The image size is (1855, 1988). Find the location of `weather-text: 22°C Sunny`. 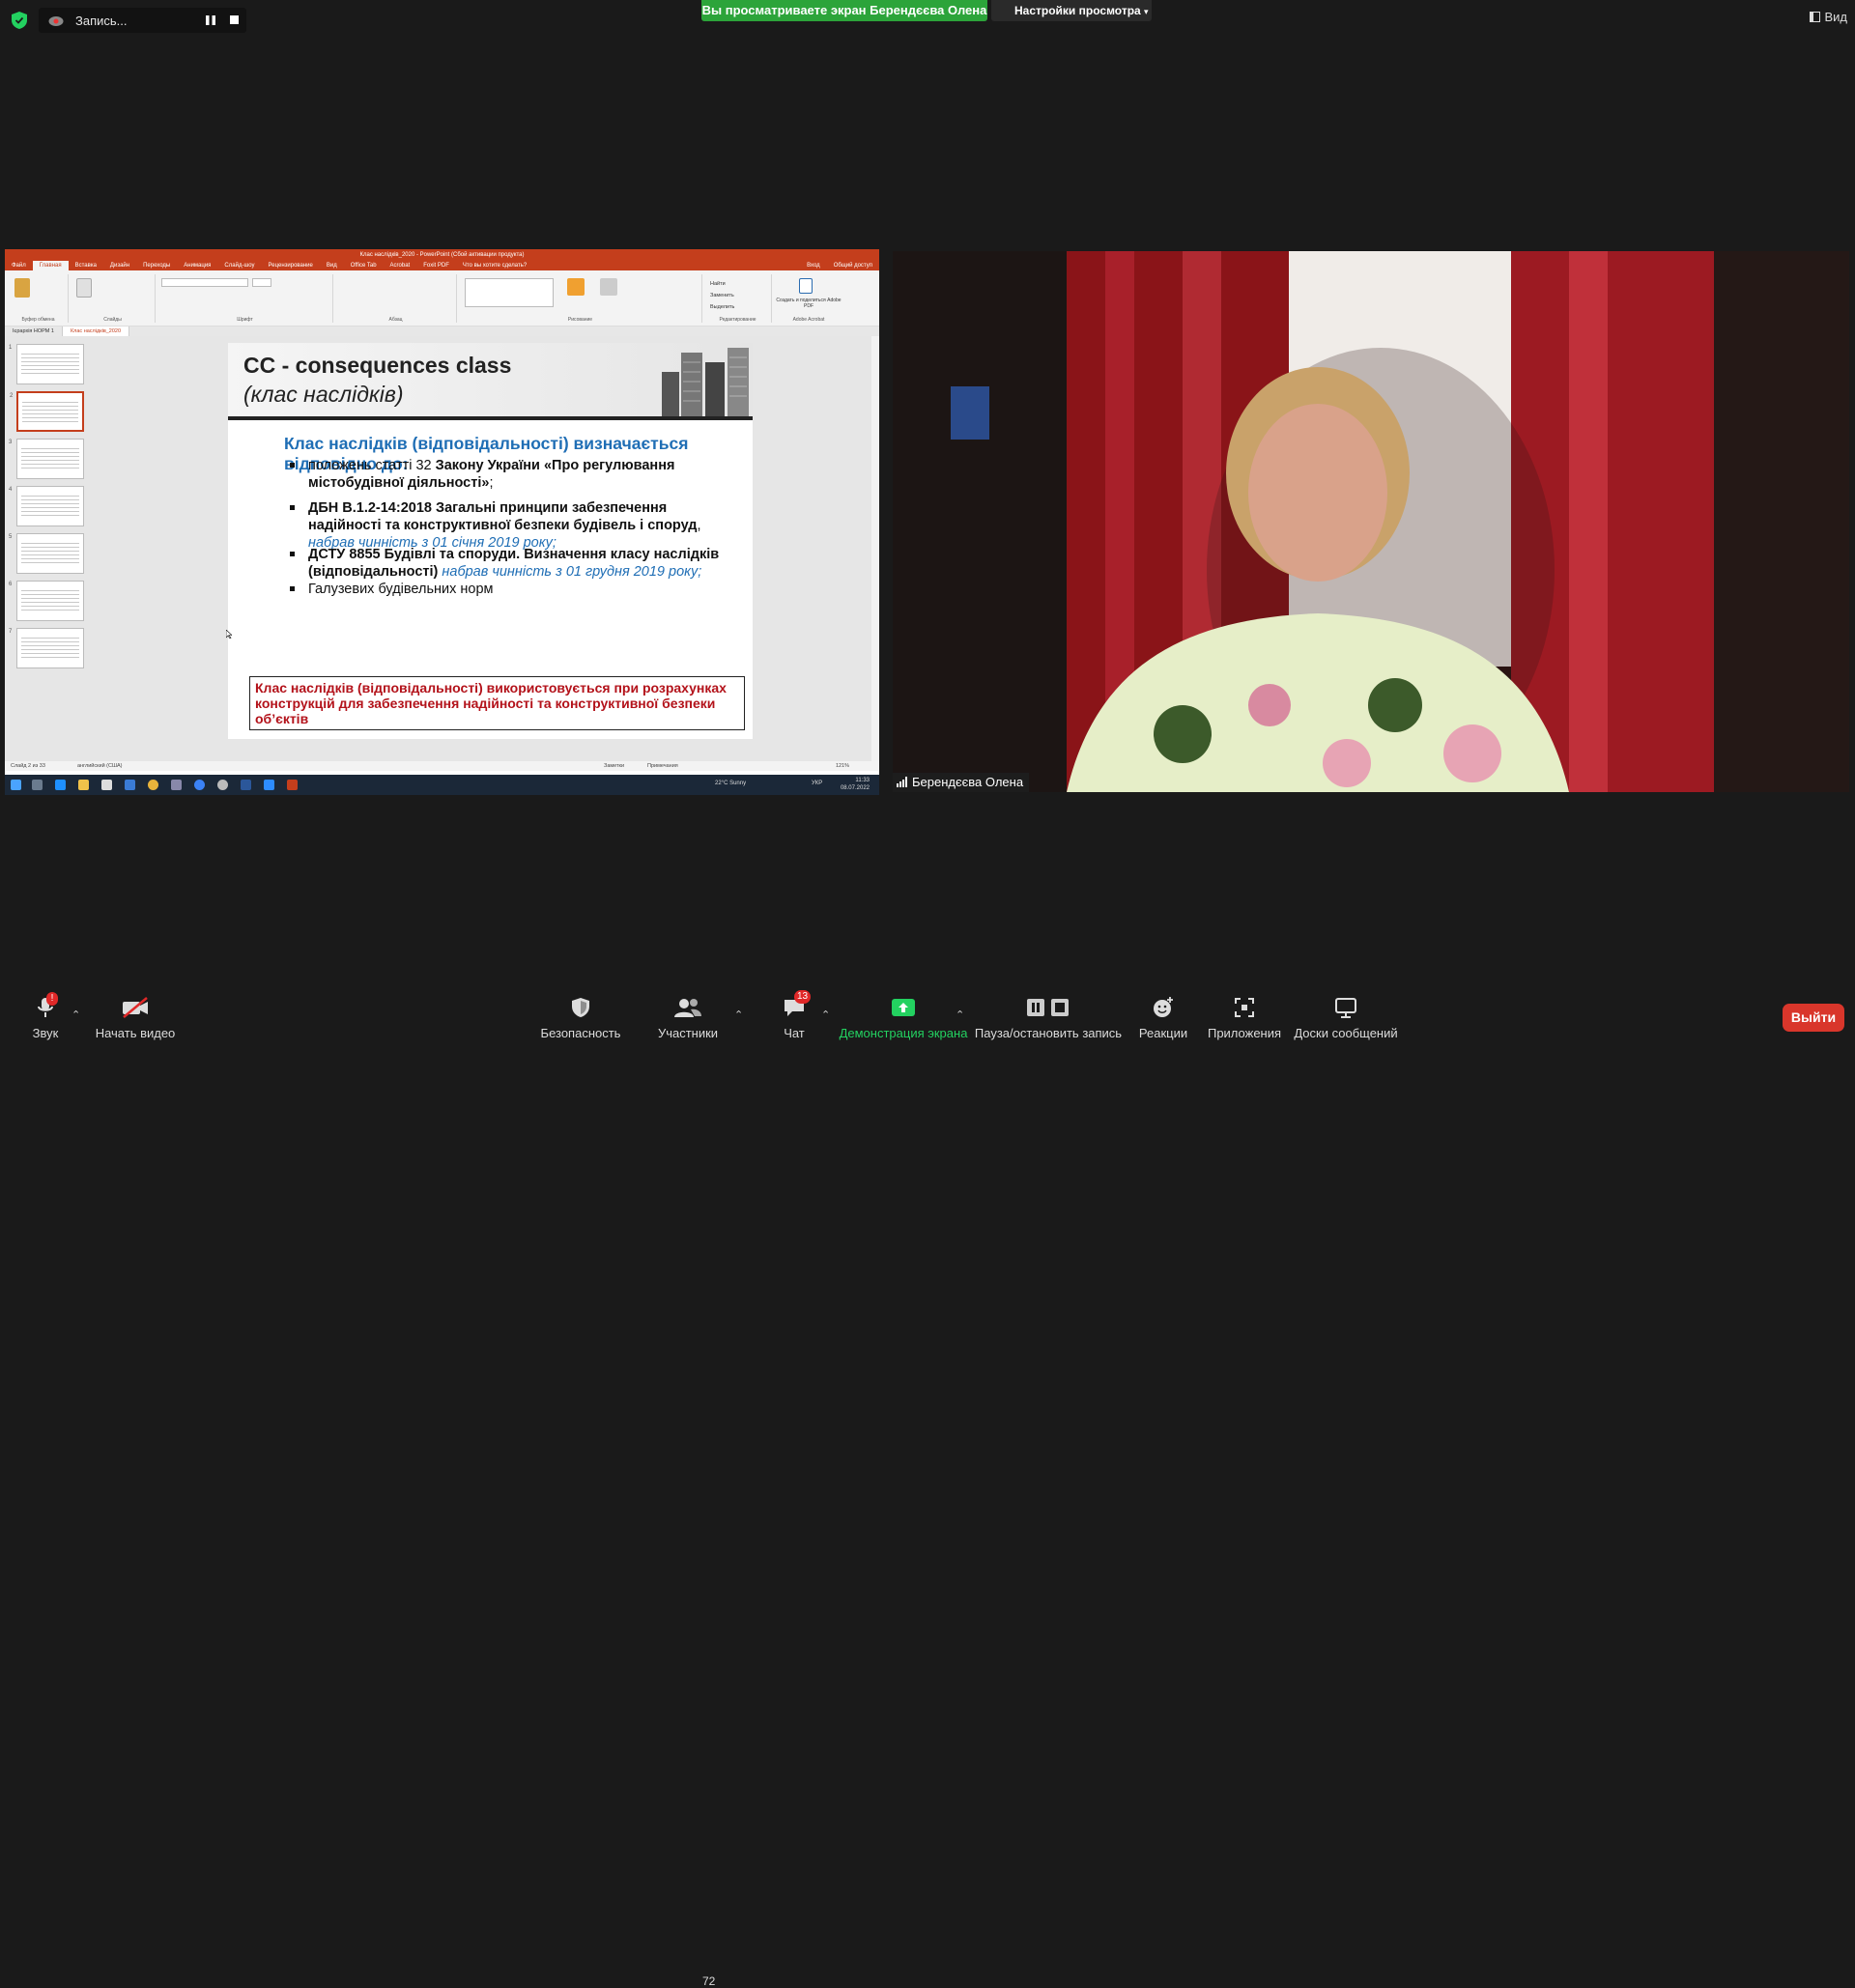

weather-text: 22°C Sunny is located at coordinates (731, 783).